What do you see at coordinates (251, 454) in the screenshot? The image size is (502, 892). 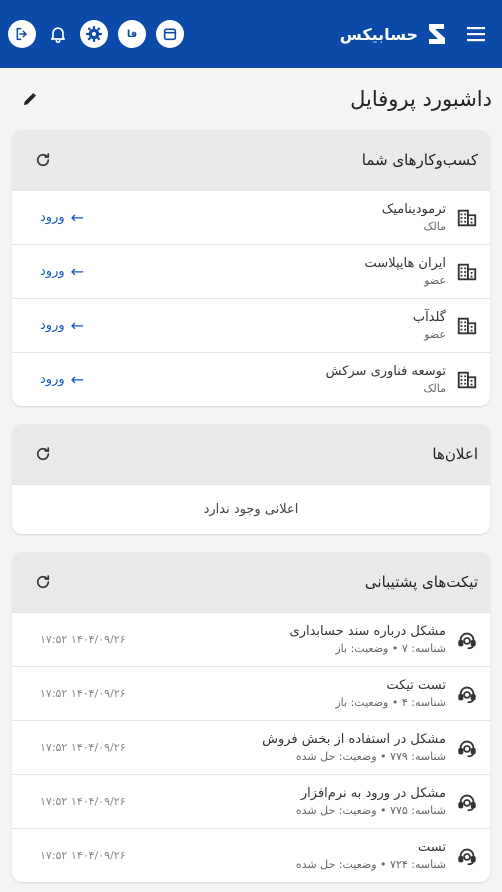 I see `announcements-card-header: اعلان‌ها` at bounding box center [251, 454].